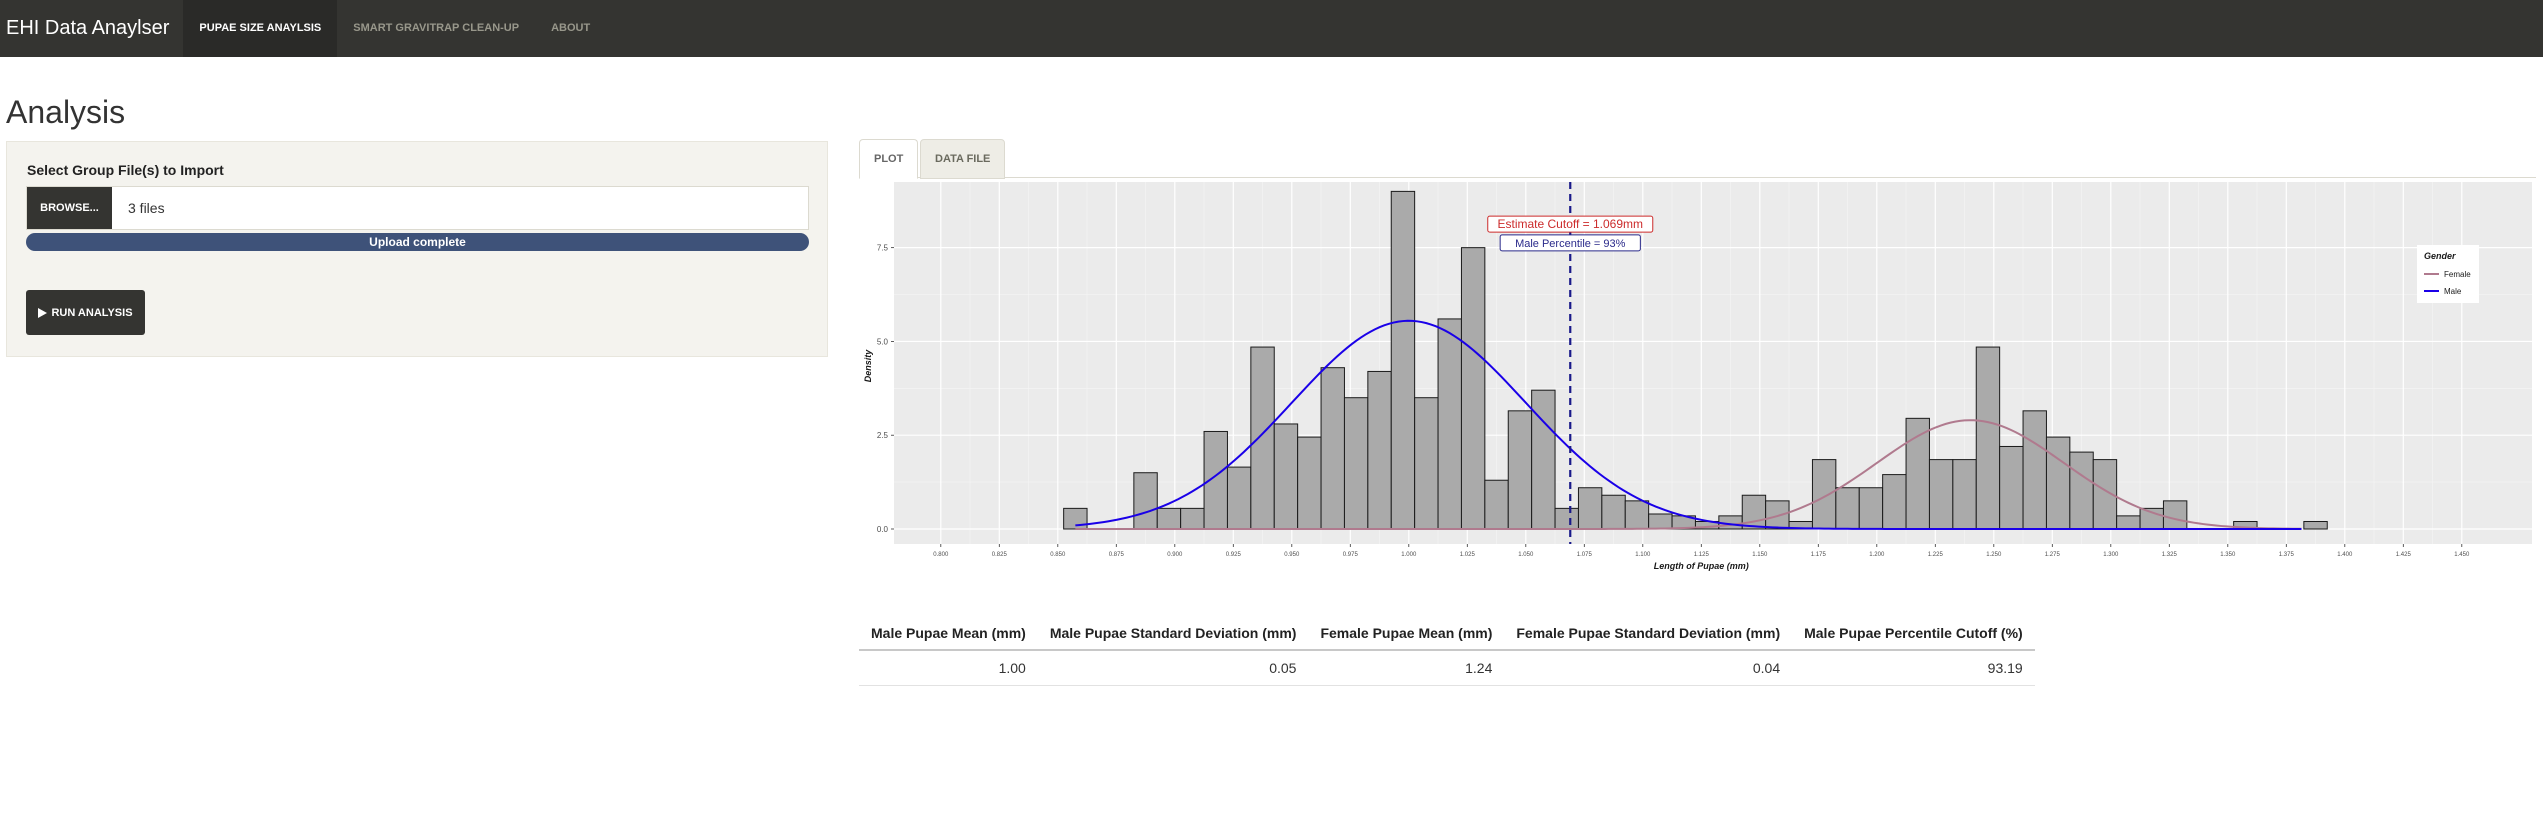  What do you see at coordinates (91, 28) in the screenshot?
I see `app-brand: EHI Data Anaylser` at bounding box center [91, 28].